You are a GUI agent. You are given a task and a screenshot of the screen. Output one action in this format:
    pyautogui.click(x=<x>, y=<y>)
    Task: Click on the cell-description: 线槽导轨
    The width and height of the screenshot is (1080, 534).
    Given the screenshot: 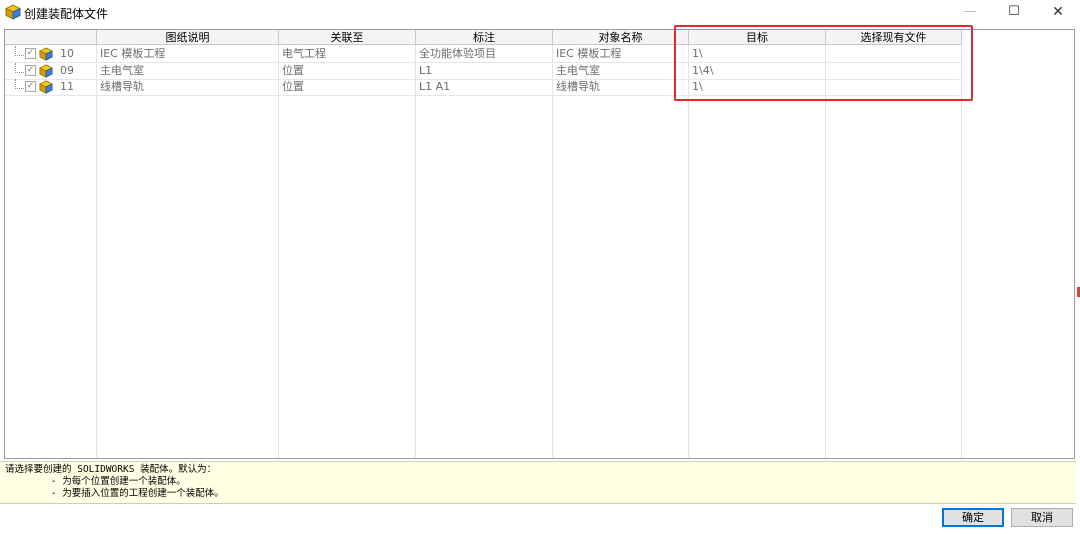 What is the action you would take?
    pyautogui.click(x=188, y=87)
    